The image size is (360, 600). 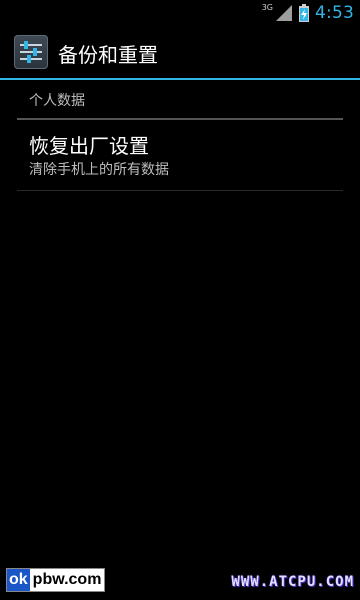 I want to click on status-icons: 3G 4:53, so click(x=308, y=13).